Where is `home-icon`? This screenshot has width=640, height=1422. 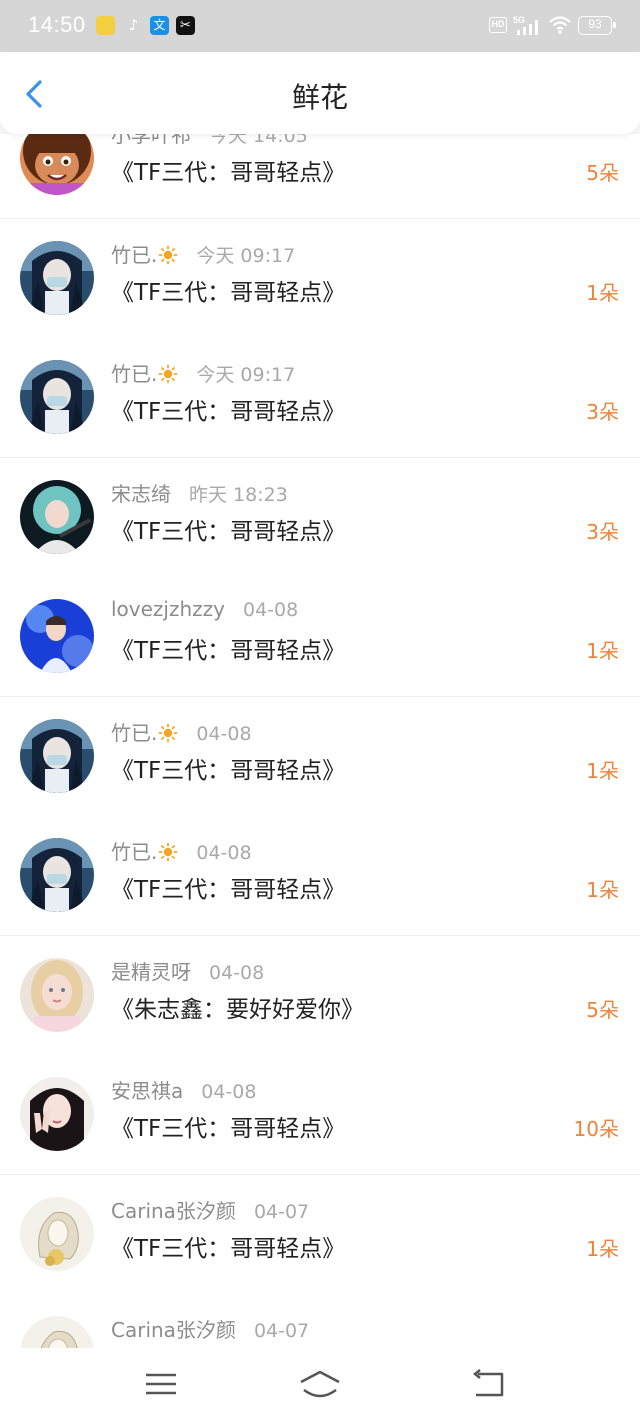 home-icon is located at coordinates (320, 1384).